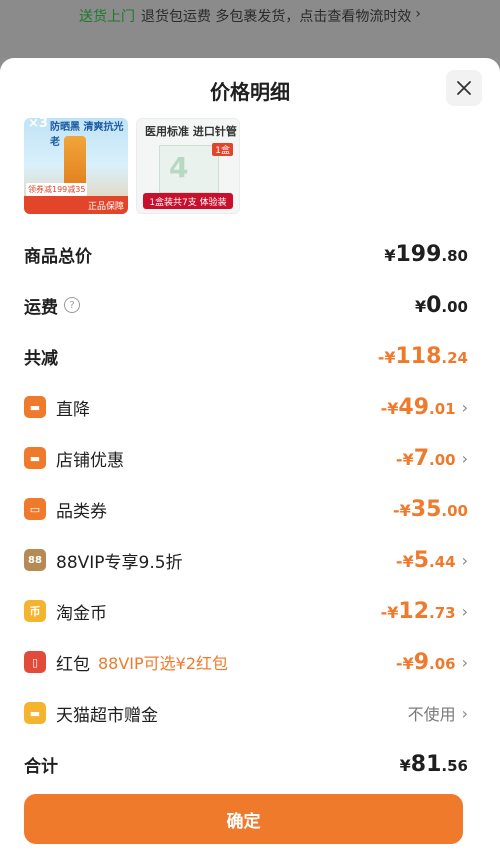 This screenshot has height=851, width=500. I want to click on price-value: -¥ 5.44, so click(425, 560).